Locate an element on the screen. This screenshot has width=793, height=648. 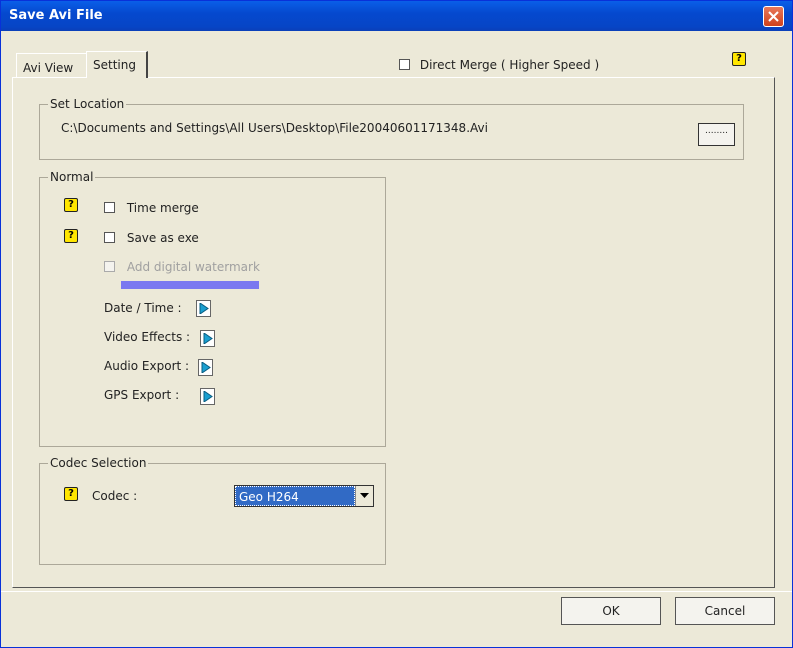
audio-export-expand-button is located at coordinates (205, 367).